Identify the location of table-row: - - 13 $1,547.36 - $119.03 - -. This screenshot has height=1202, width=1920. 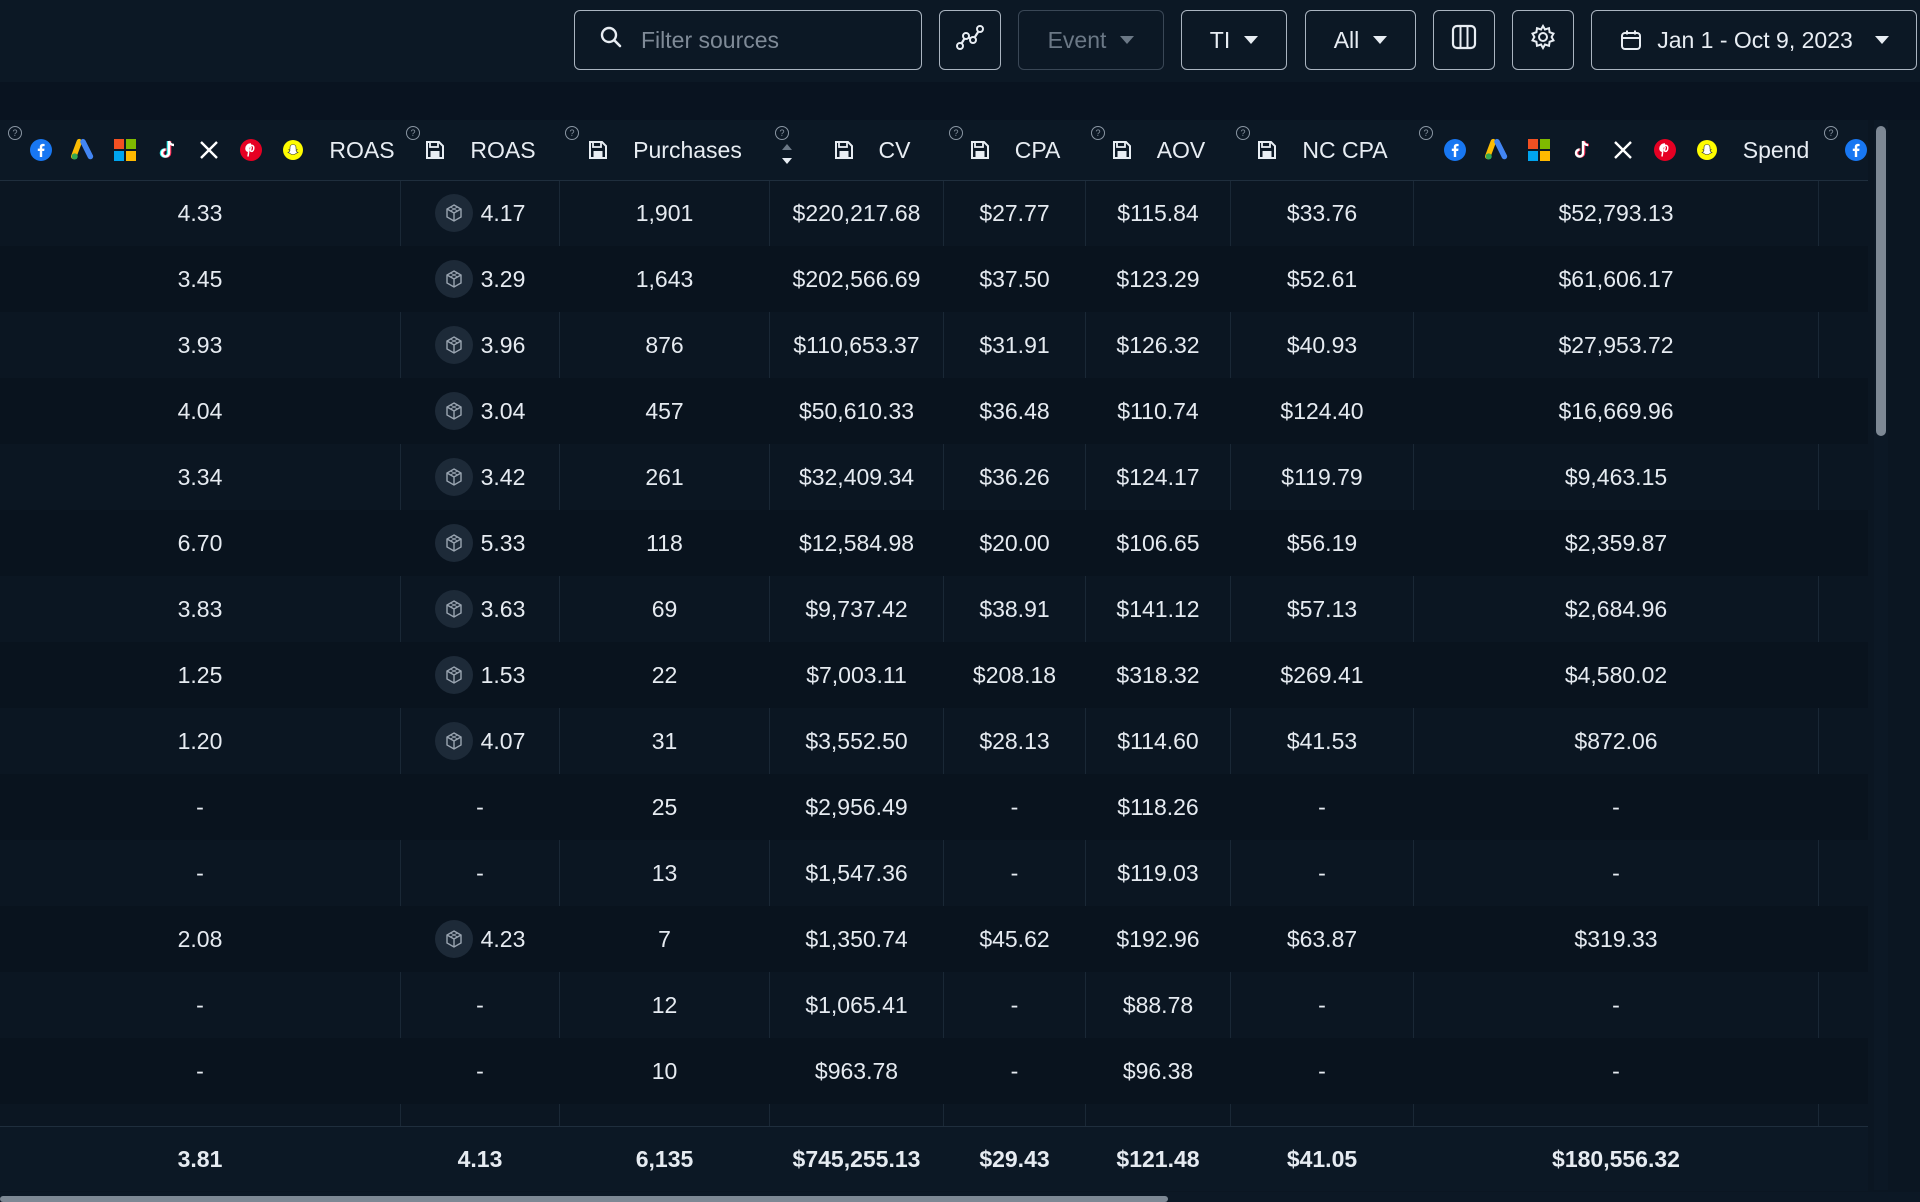
(934, 873).